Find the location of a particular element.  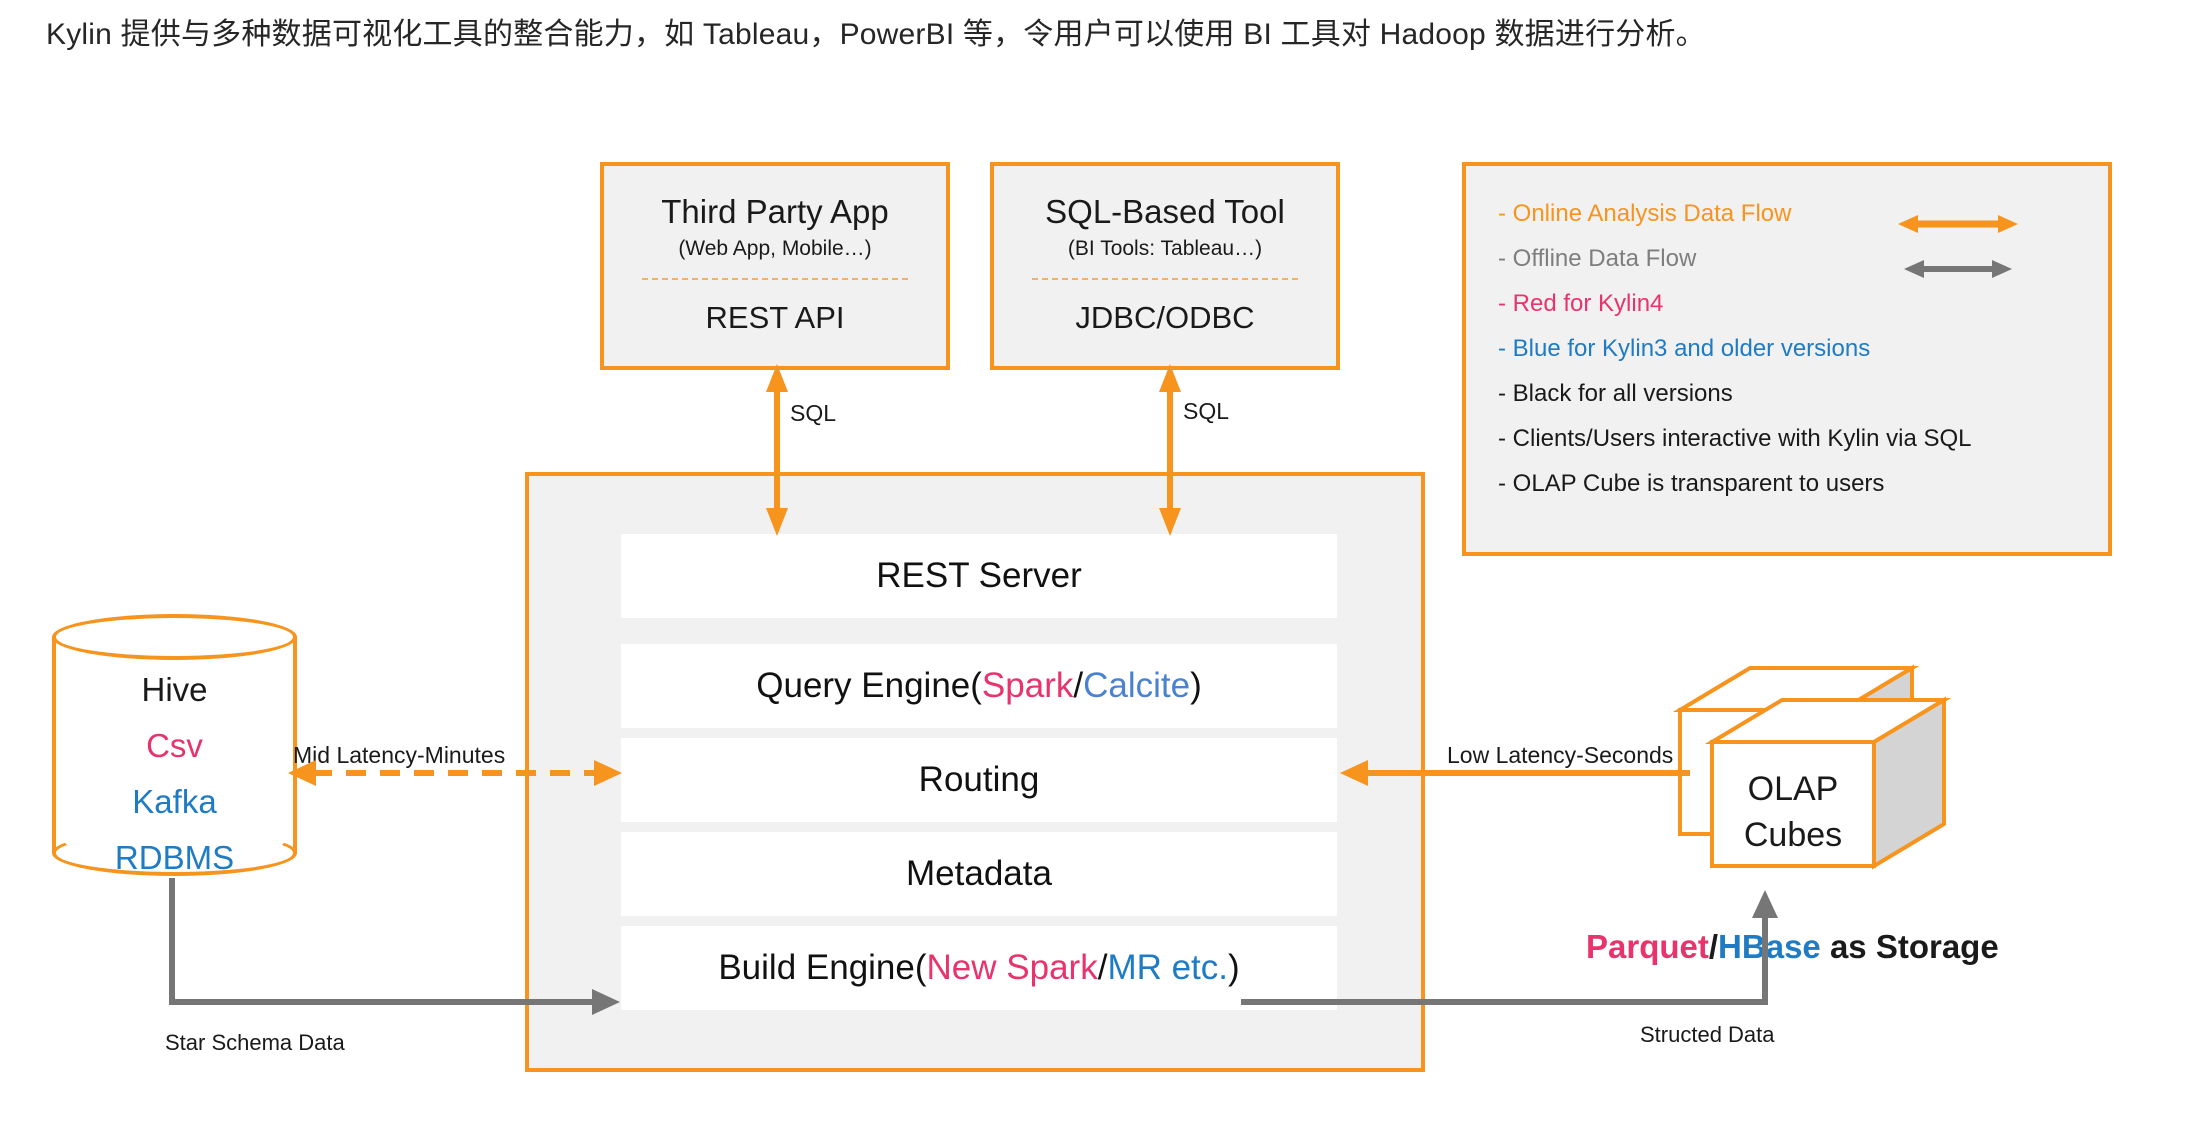

legend-row-online-flow: - Online Analysis Data Flow is located at coordinates (1803, 214).